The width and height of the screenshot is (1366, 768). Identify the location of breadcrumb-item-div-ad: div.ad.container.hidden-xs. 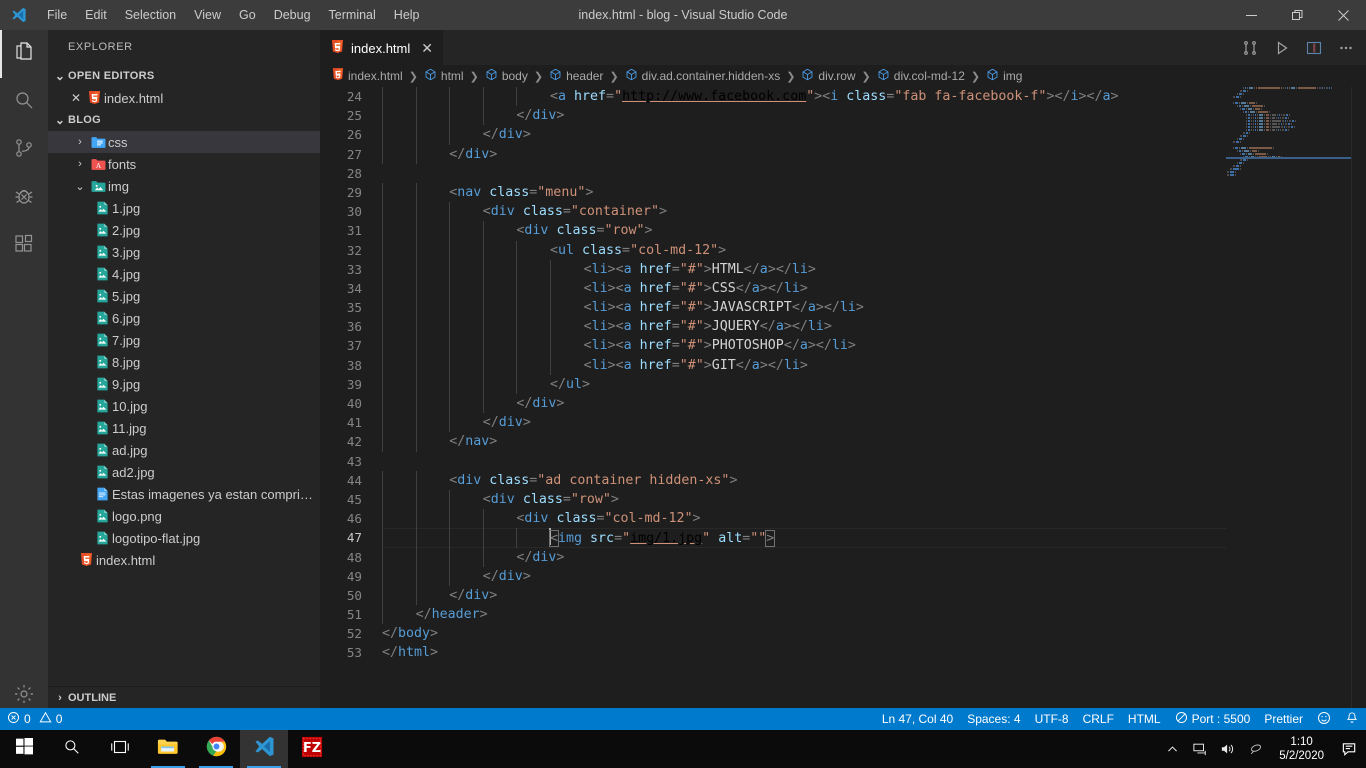
(702, 76).